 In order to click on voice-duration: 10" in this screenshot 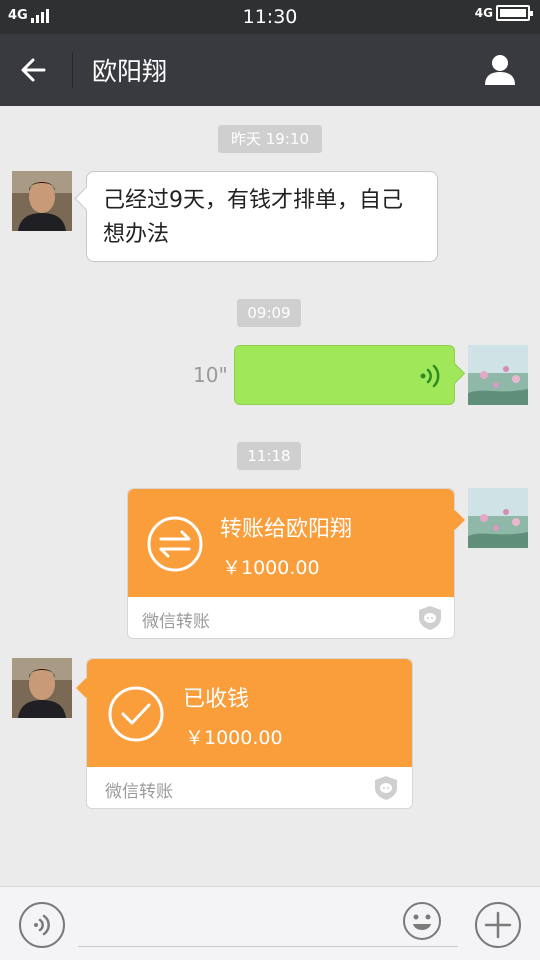, I will do `click(210, 375)`.